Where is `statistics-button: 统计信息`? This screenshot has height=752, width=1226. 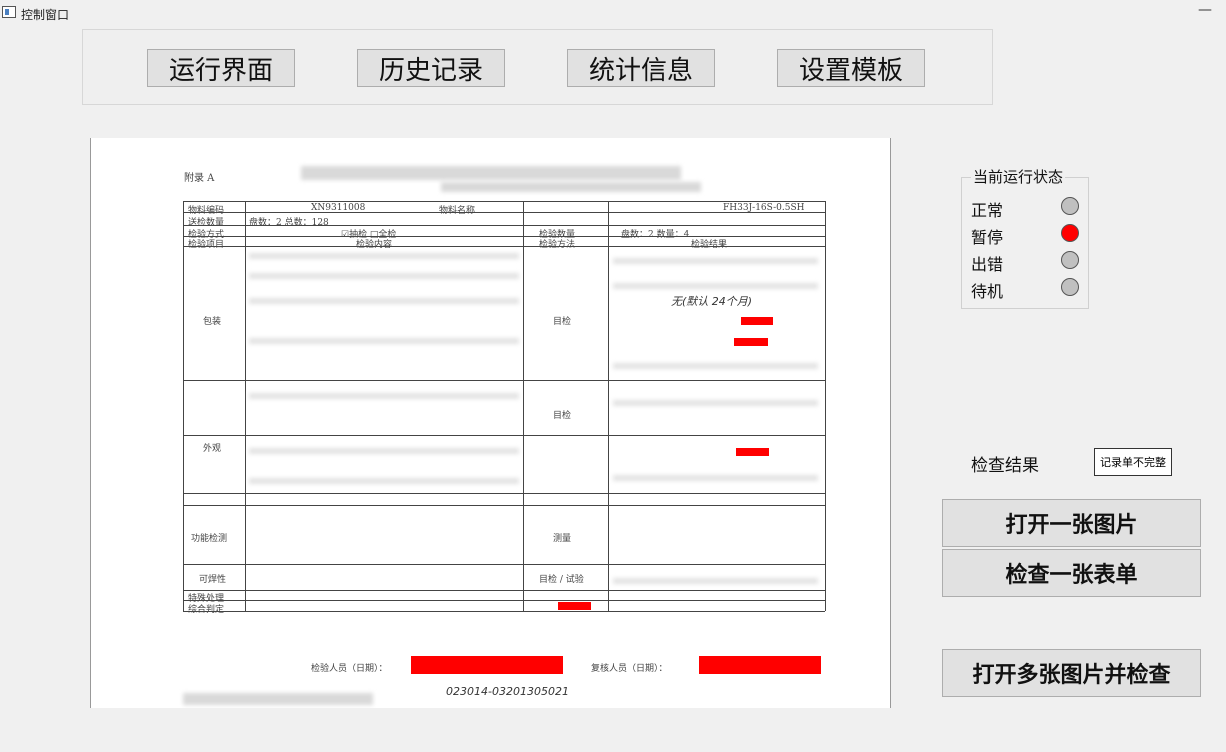
statistics-button: 统计信息 is located at coordinates (641, 68).